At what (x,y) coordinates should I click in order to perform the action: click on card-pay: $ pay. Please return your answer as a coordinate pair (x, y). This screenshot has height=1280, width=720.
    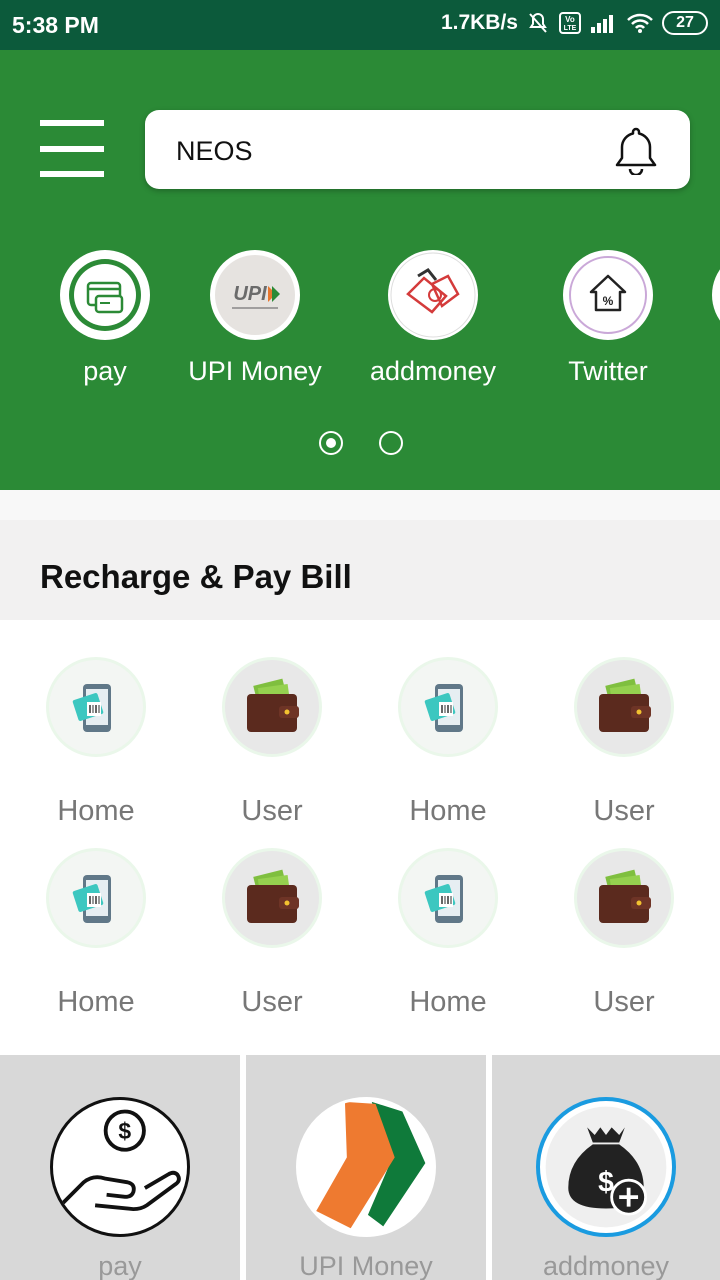
    Looking at the image, I should click on (120, 1167).